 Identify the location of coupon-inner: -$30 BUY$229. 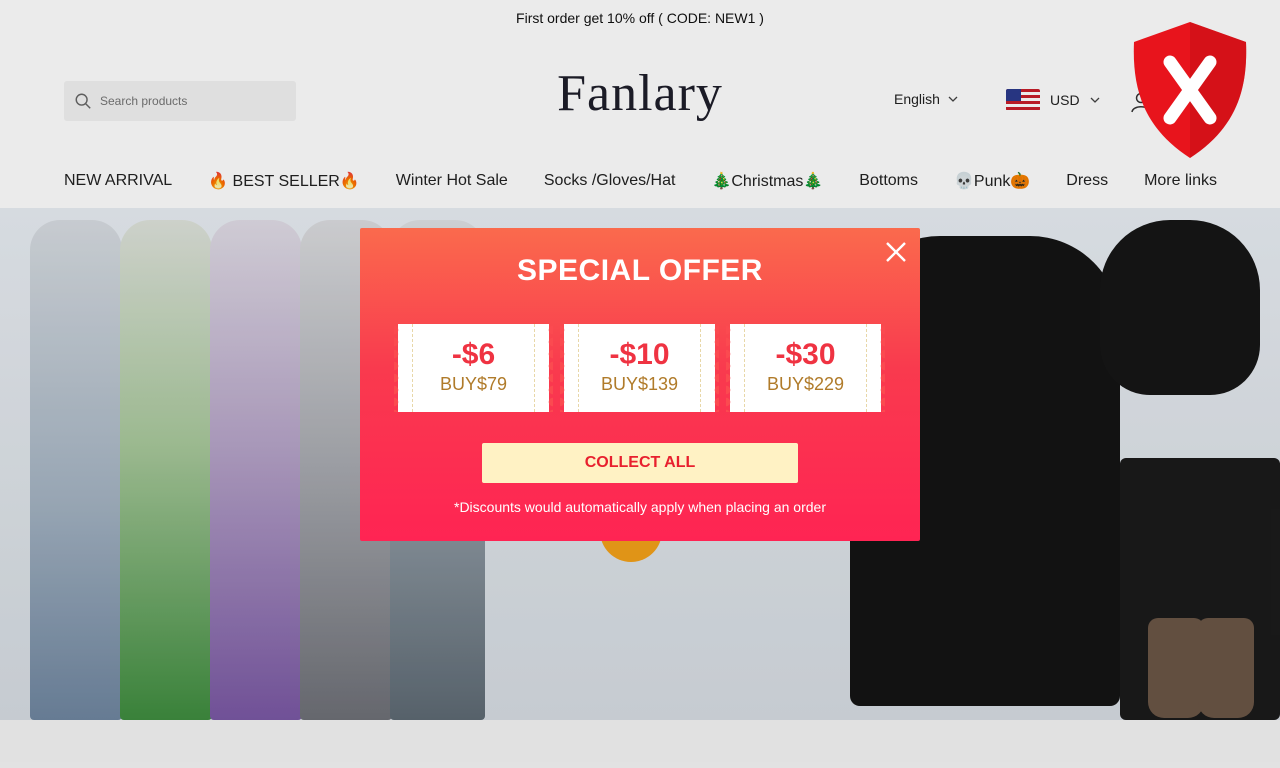
(805, 368).